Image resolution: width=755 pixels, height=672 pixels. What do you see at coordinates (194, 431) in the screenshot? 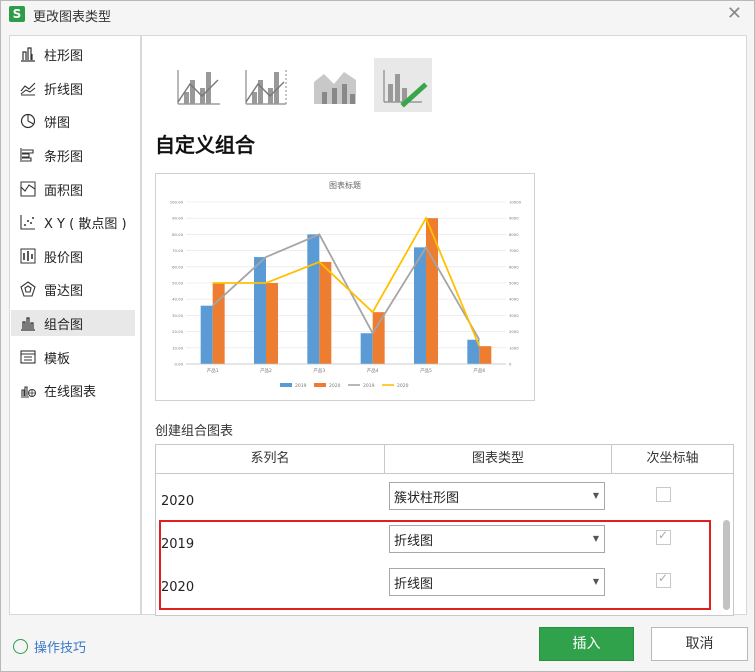
I see `create-combo-label: 创建组合图表` at bounding box center [194, 431].